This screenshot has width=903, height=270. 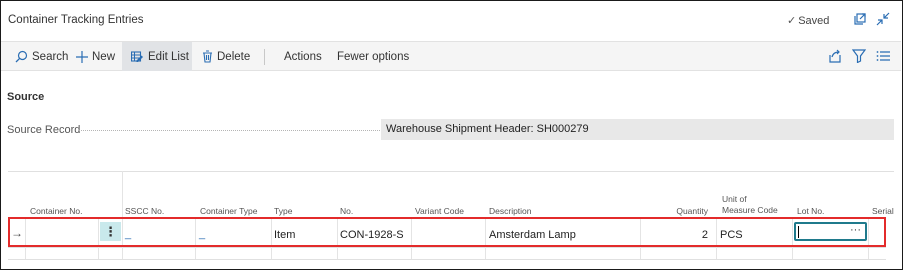 I want to click on saved-label: Saved, so click(x=814, y=21).